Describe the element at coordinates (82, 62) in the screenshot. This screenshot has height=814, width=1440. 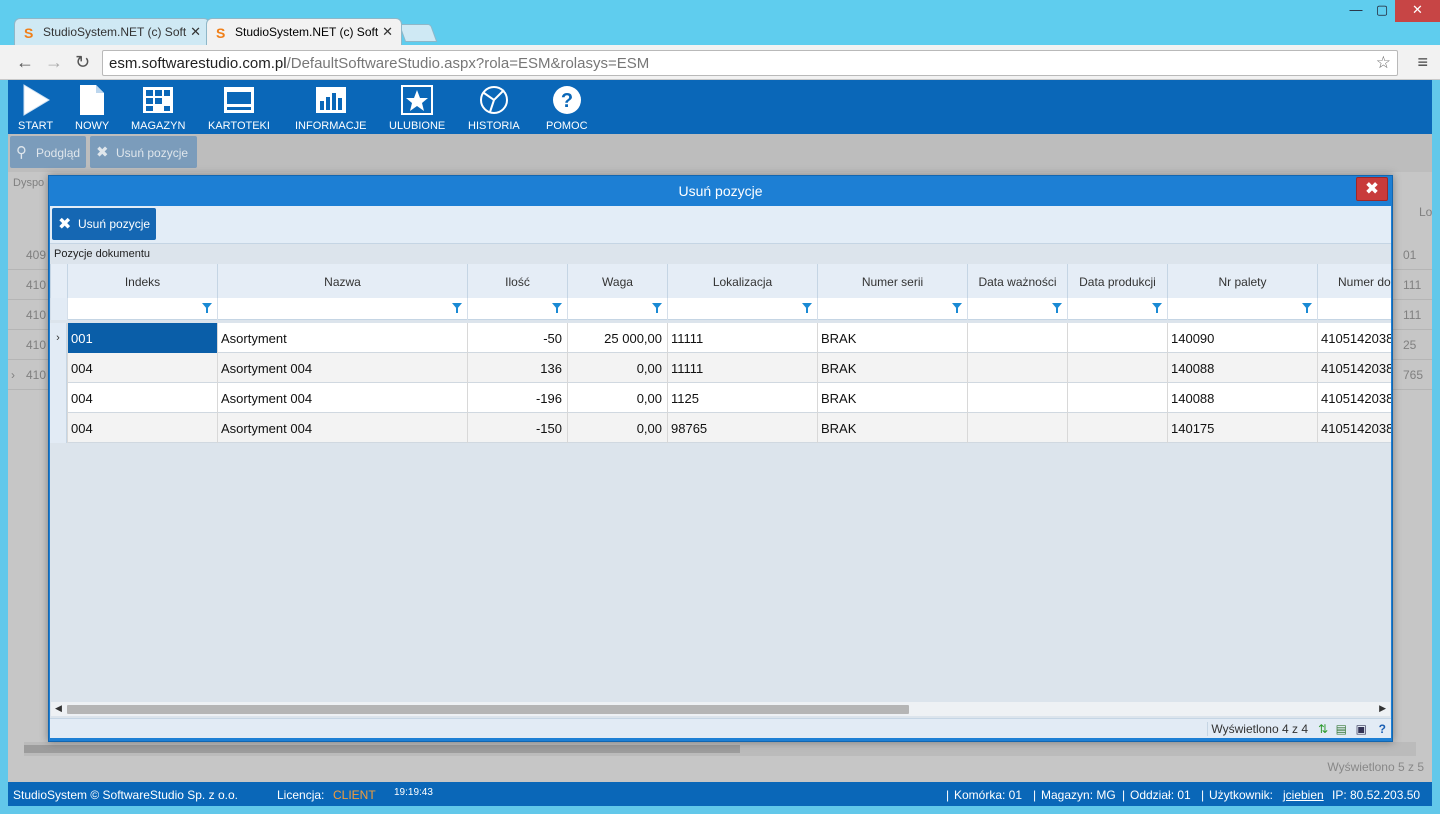
I see `reload-icon: ↻` at that location.